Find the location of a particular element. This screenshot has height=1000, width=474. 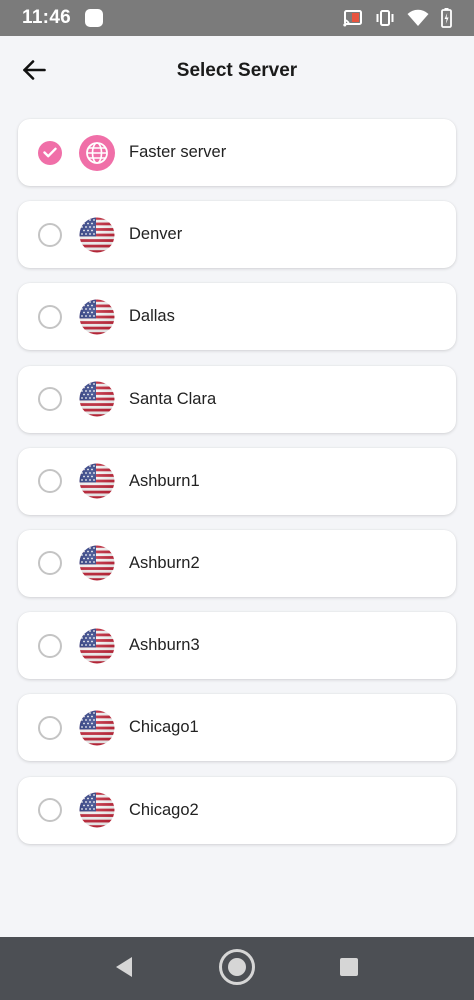

system-nav-bar is located at coordinates (237, 968).